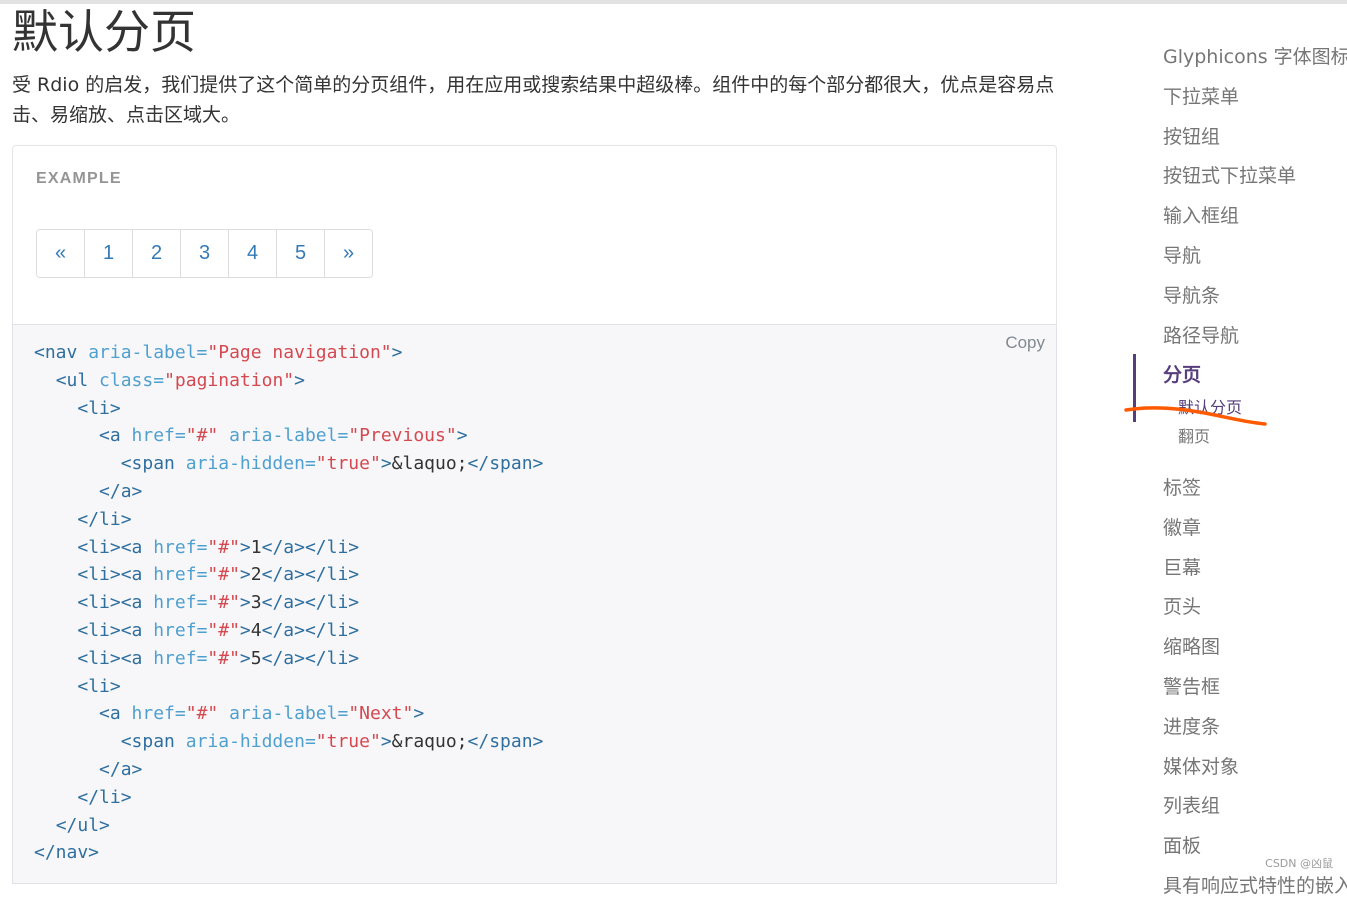  Describe the element at coordinates (1182, 254) in the screenshot. I see `sidebar-item: 导航` at that location.